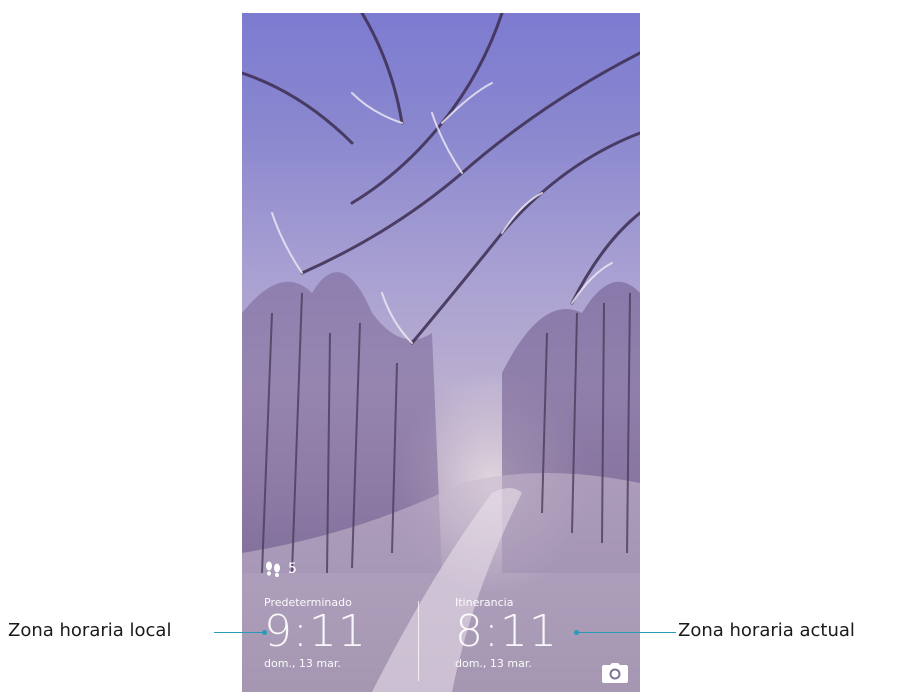  I want to click on callout-dot-left, so click(264, 632).